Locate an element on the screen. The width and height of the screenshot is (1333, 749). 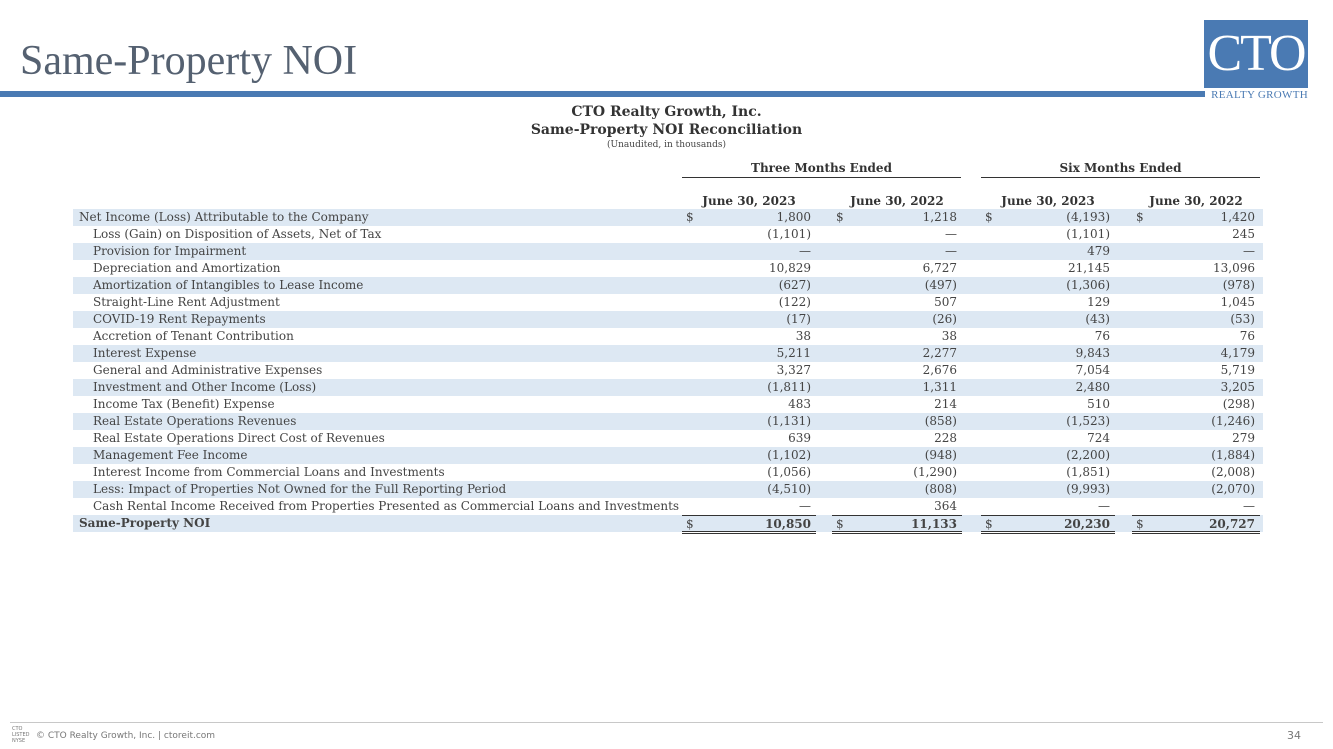
cell-value: 279 is located at coordinates (1243, 438).